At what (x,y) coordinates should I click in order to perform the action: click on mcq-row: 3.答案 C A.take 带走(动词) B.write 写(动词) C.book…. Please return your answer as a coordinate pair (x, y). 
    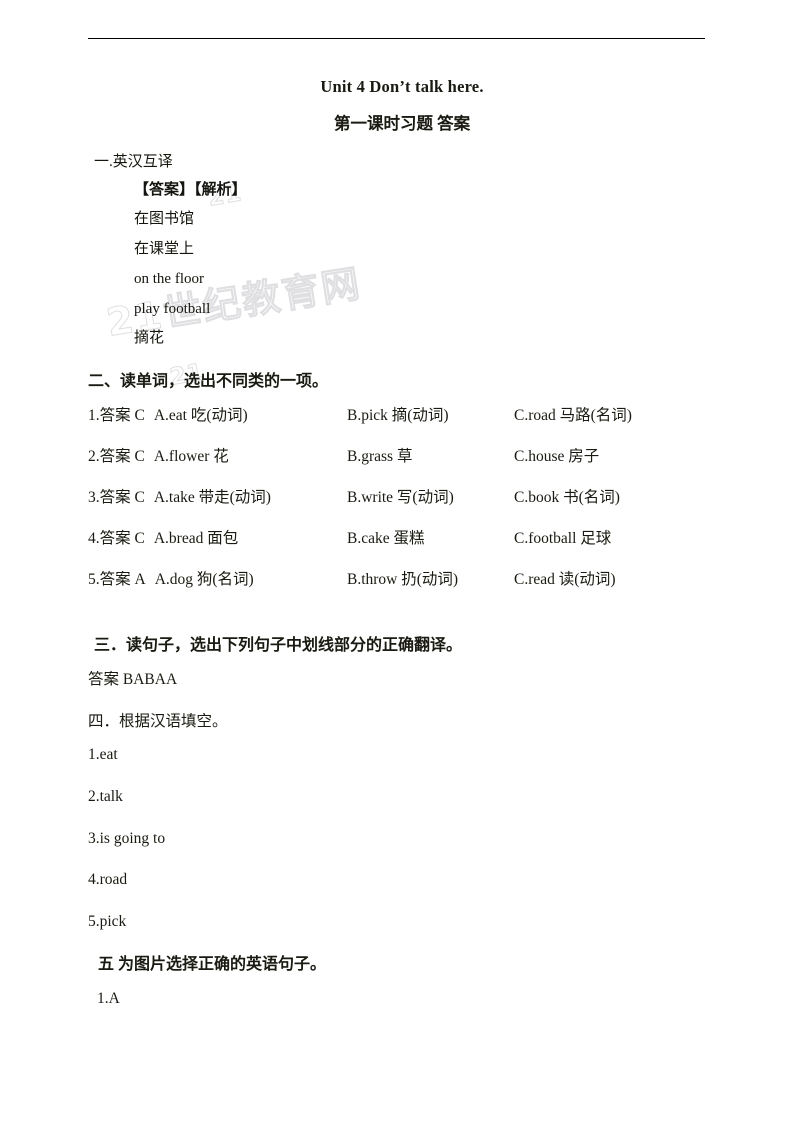
    Looking at the image, I should click on (398, 509).